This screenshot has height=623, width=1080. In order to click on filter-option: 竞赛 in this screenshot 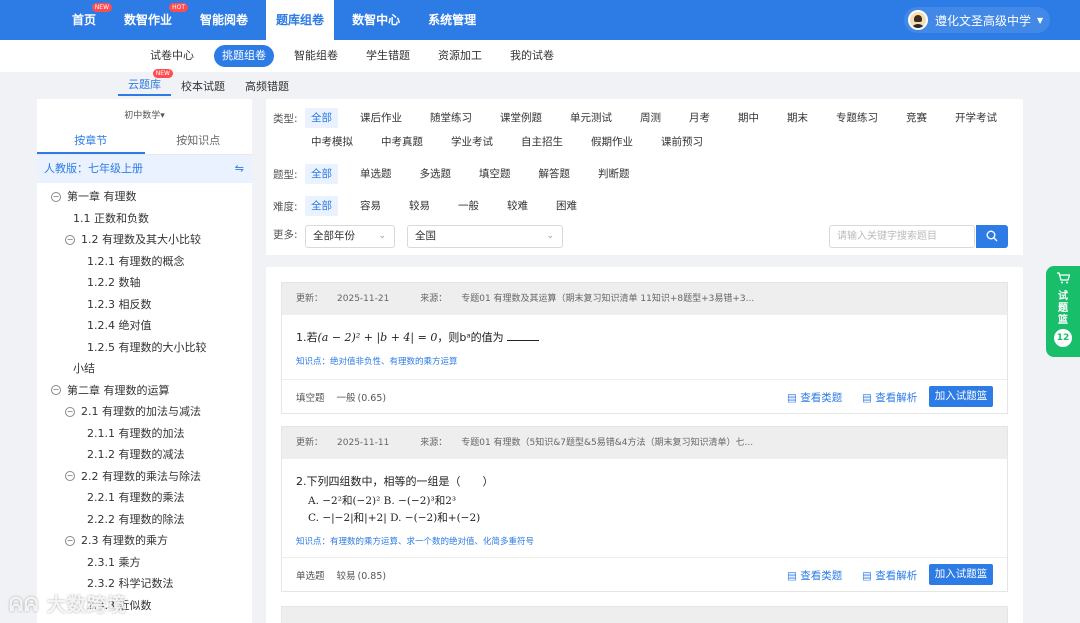, I will do `click(916, 118)`.